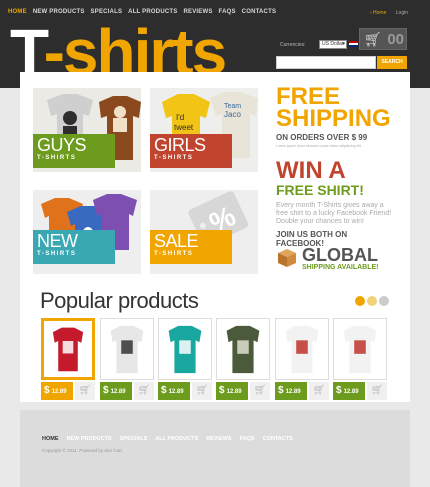  I want to click on nav-faqs: FAQS, so click(227, 12).